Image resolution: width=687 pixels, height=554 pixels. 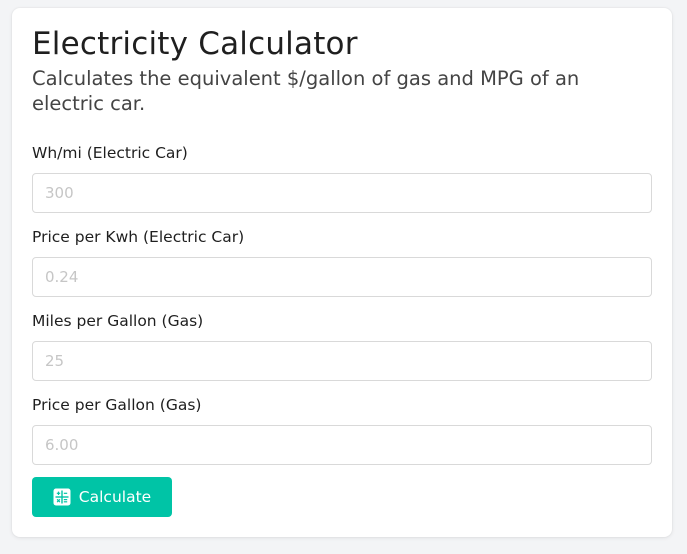 I want to click on miles-per-gallon-field: Miles per Gallon (Gas), so click(x=342, y=346).